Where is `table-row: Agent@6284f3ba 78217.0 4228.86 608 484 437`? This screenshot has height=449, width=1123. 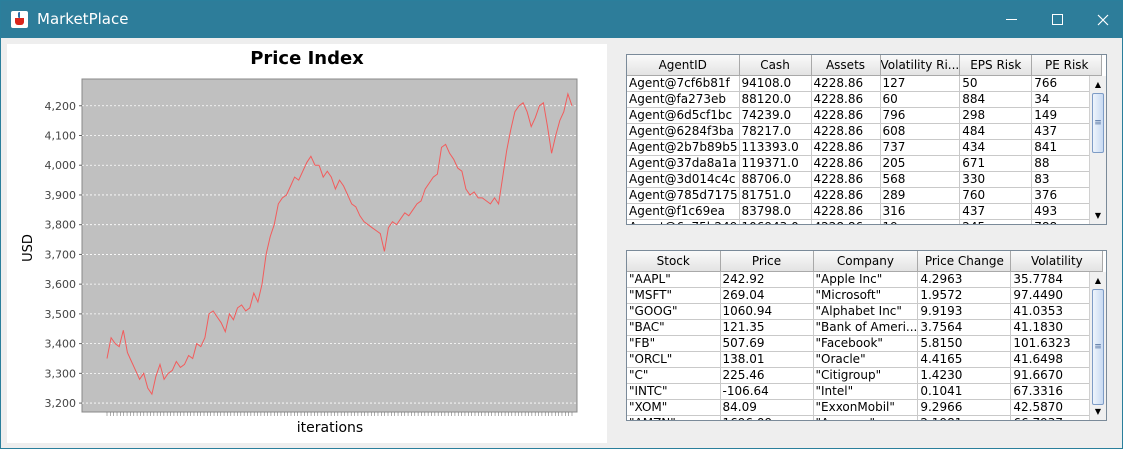 table-row: Agent@6284f3ba 78217.0 4228.86 608 484 437 is located at coordinates (865, 131).